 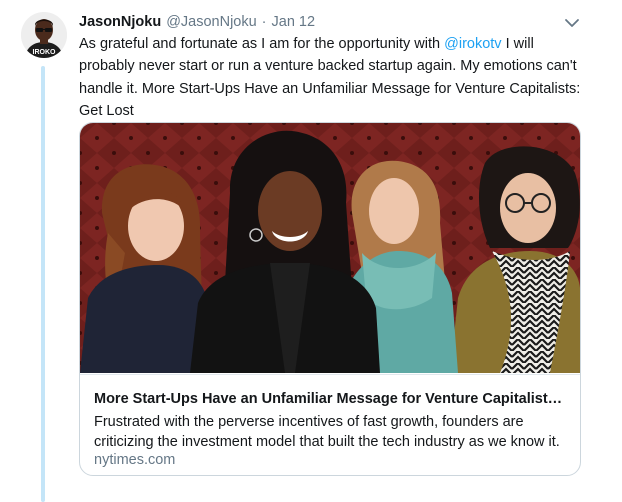 I want to click on mention-link: @irokotv, so click(x=472, y=44).